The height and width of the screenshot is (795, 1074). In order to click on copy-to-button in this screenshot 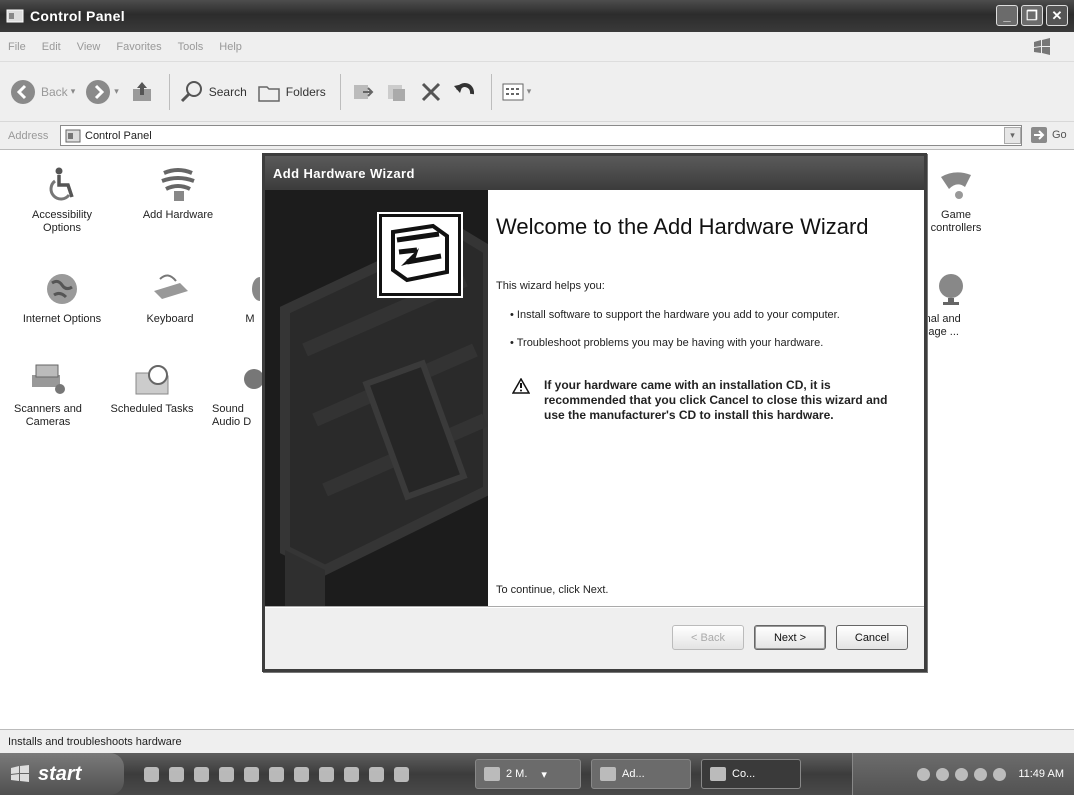, I will do `click(397, 92)`.